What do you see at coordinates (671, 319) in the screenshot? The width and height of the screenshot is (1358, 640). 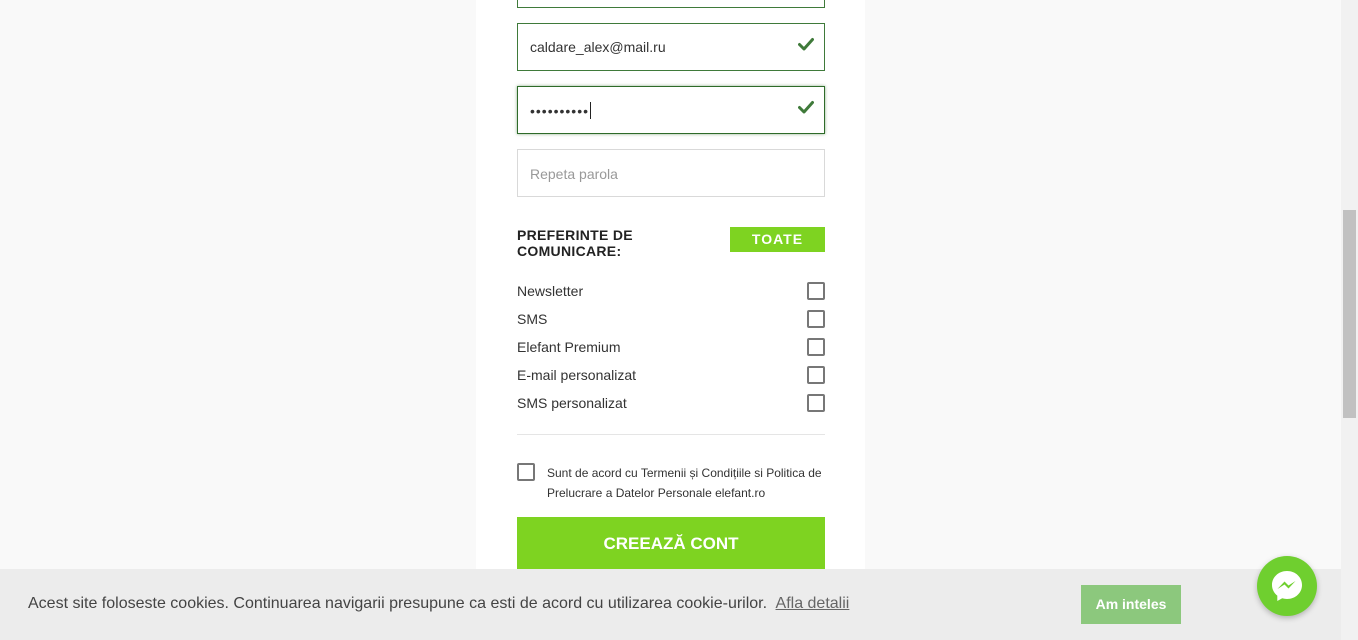 I see `pref-row-sms: SMS` at bounding box center [671, 319].